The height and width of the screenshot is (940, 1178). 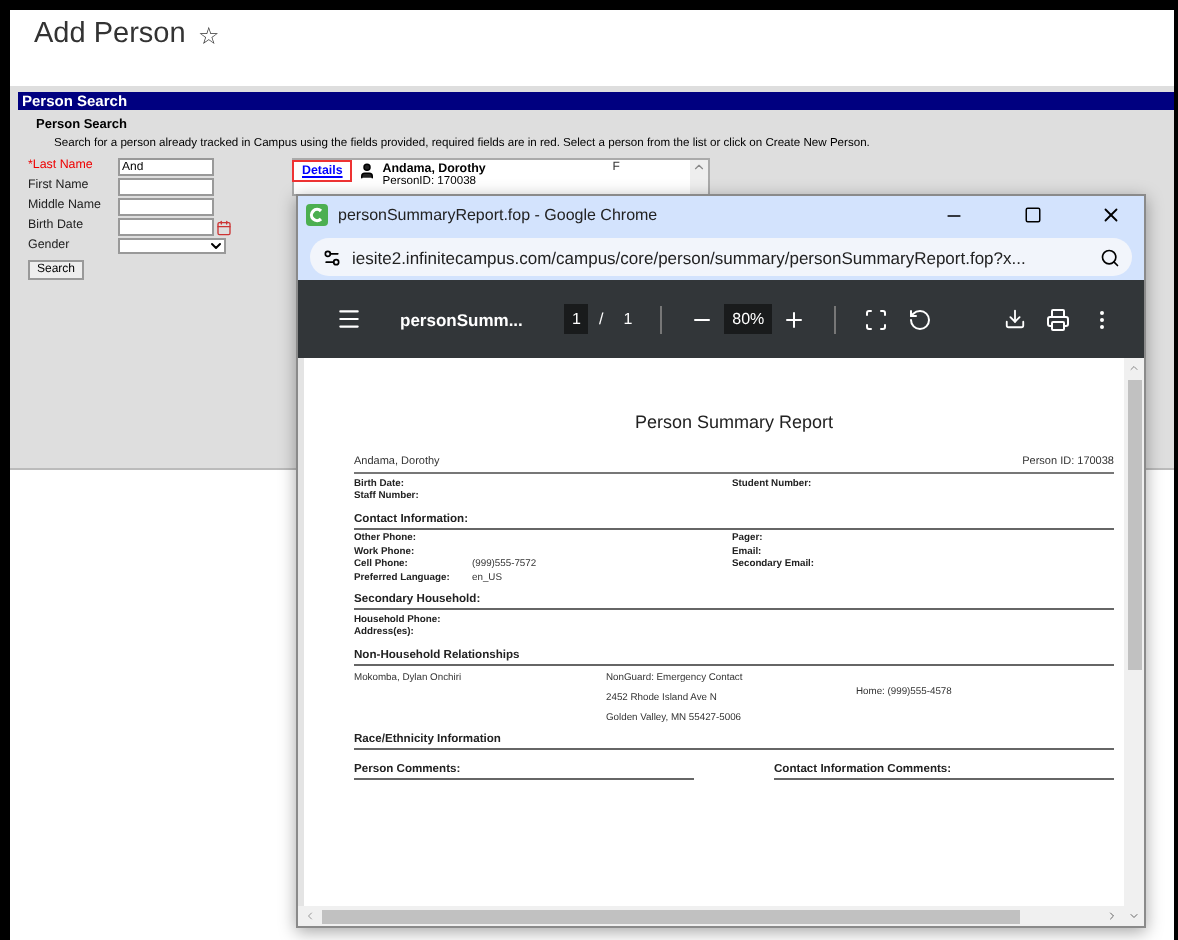 I want to click on chevron-icon, so click(x=216, y=246).